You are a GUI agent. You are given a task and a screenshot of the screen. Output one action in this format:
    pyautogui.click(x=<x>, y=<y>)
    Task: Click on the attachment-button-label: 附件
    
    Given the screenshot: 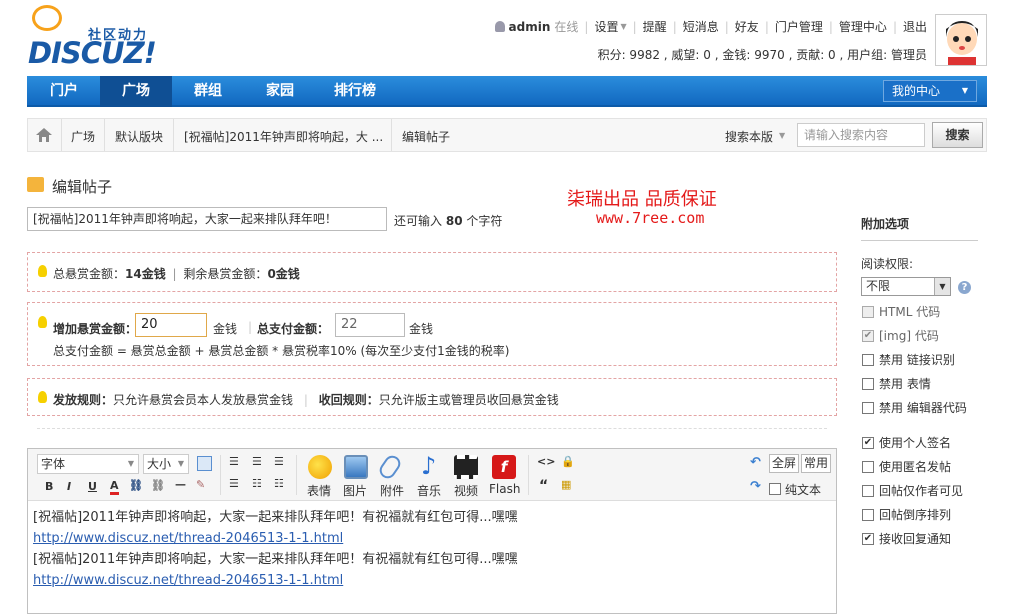 What is the action you would take?
    pyautogui.click(x=392, y=490)
    